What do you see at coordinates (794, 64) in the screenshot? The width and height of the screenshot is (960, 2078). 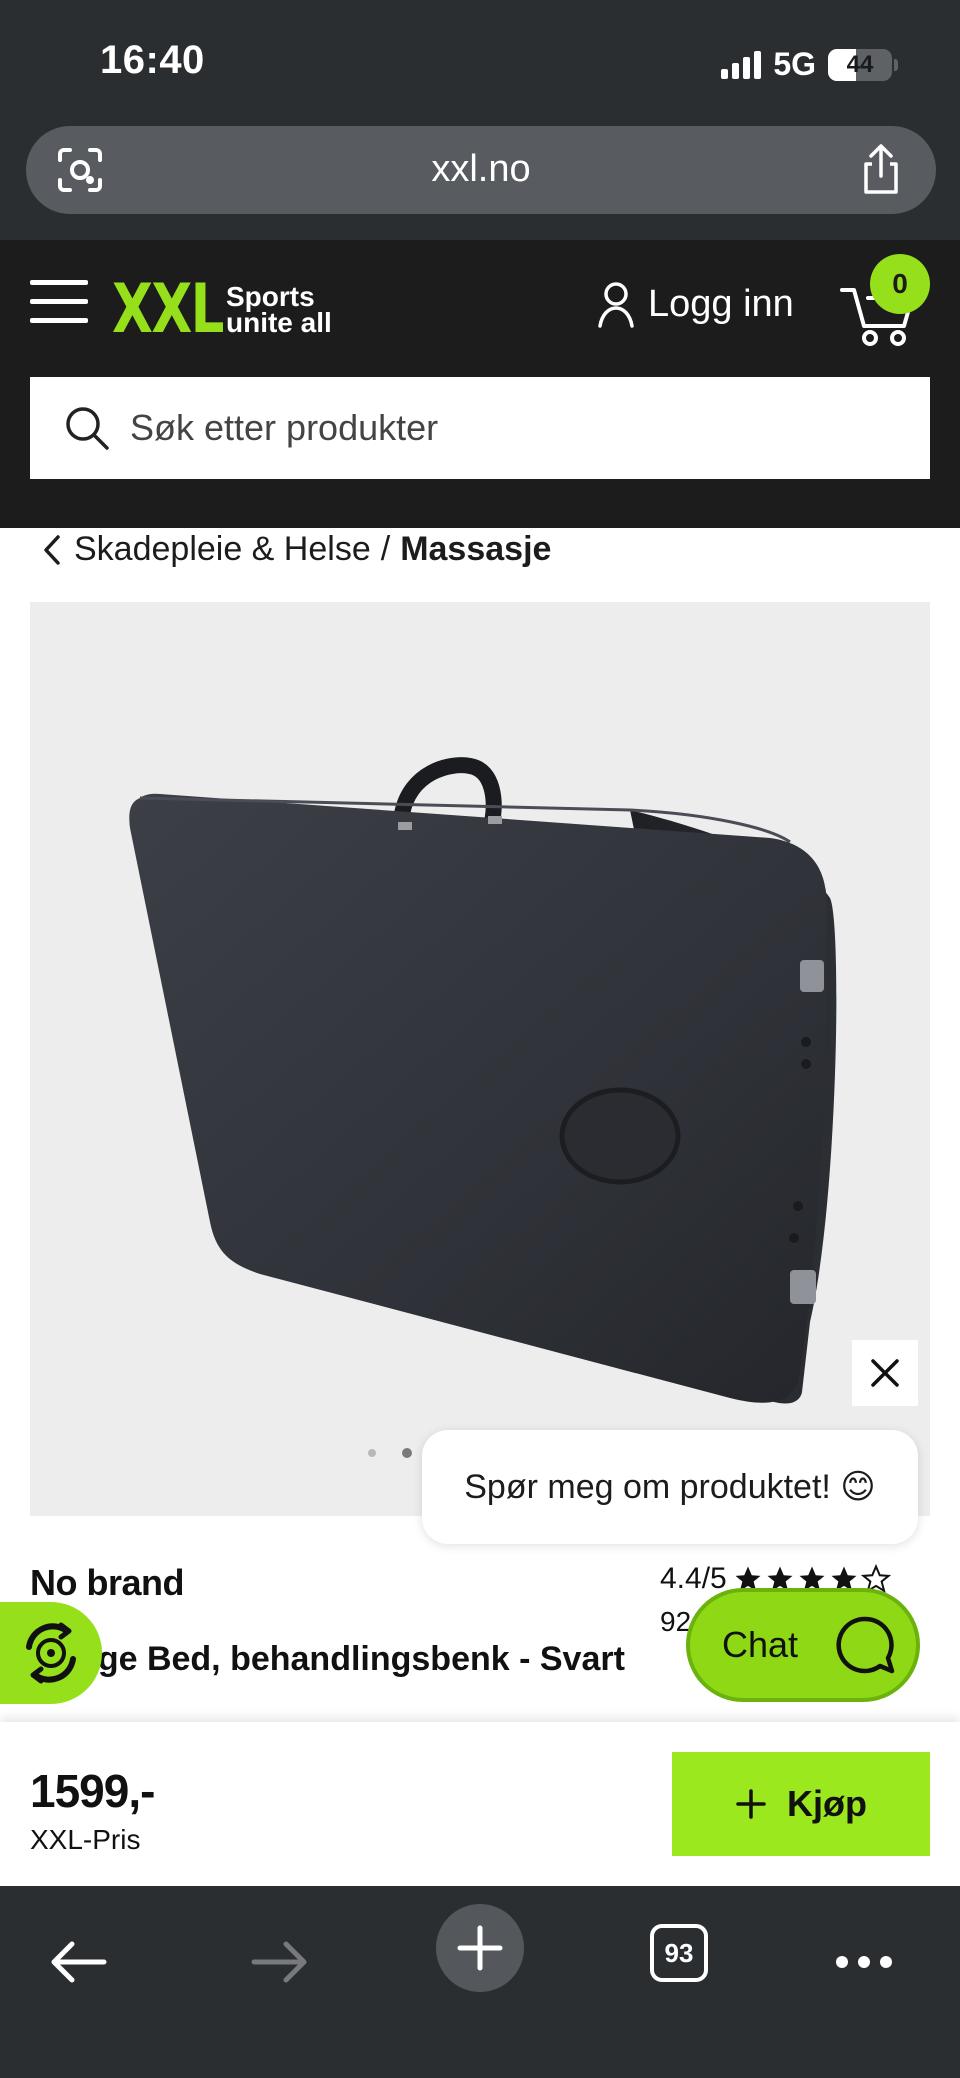 I see `network-type: 5G` at bounding box center [794, 64].